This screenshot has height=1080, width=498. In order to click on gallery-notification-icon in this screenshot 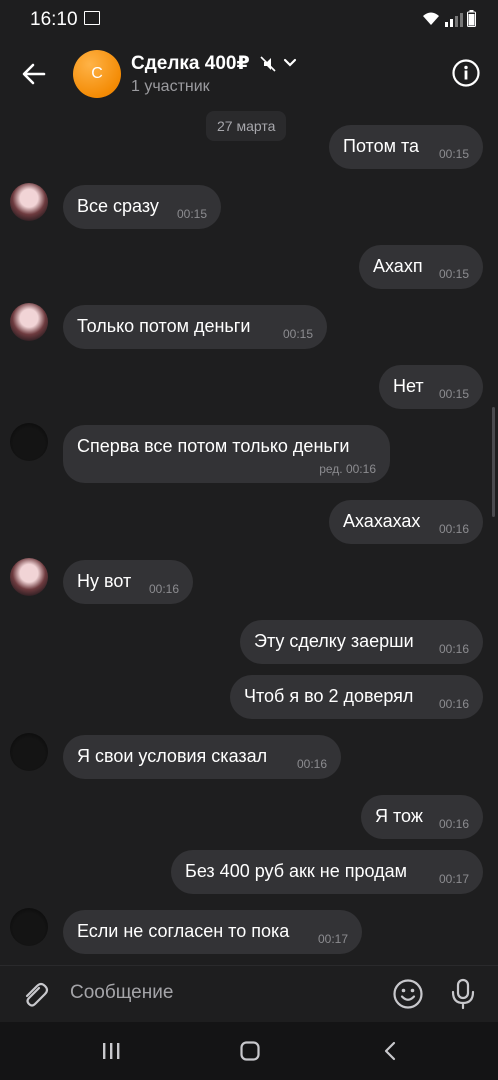, I will do `click(92, 18)`.